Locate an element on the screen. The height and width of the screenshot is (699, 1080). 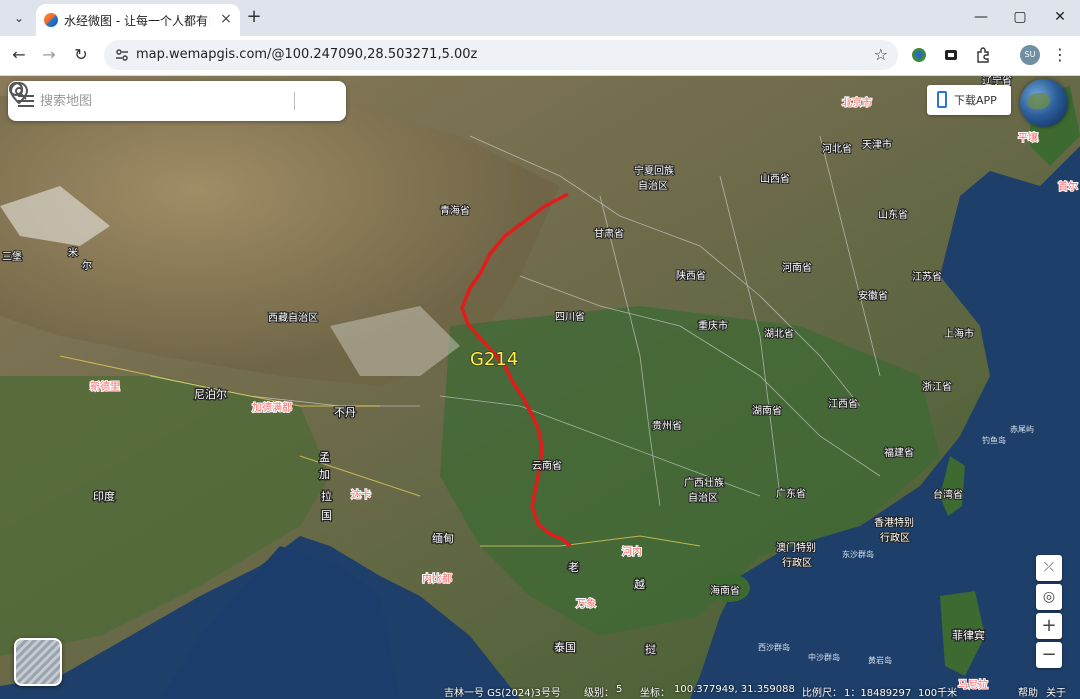
globe-view-icon is located at coordinates (1044, 103).